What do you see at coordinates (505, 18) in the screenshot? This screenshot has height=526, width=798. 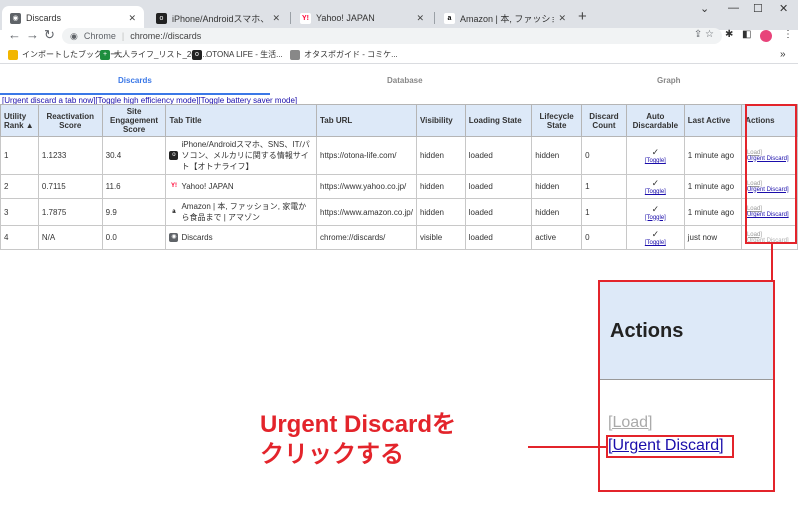 I see `browser-tab-amazon: a Amazon | 本, ファッション, 家電から食 ✕` at bounding box center [505, 18].